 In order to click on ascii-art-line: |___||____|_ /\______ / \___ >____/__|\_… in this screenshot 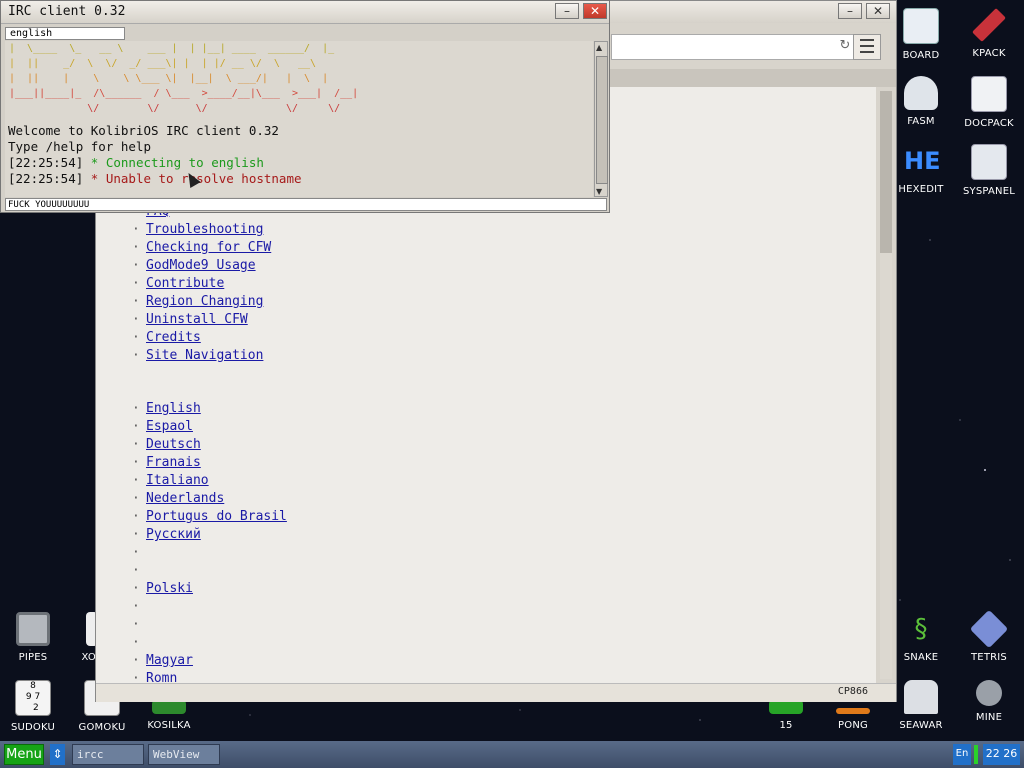, I will do `click(184, 93)`.